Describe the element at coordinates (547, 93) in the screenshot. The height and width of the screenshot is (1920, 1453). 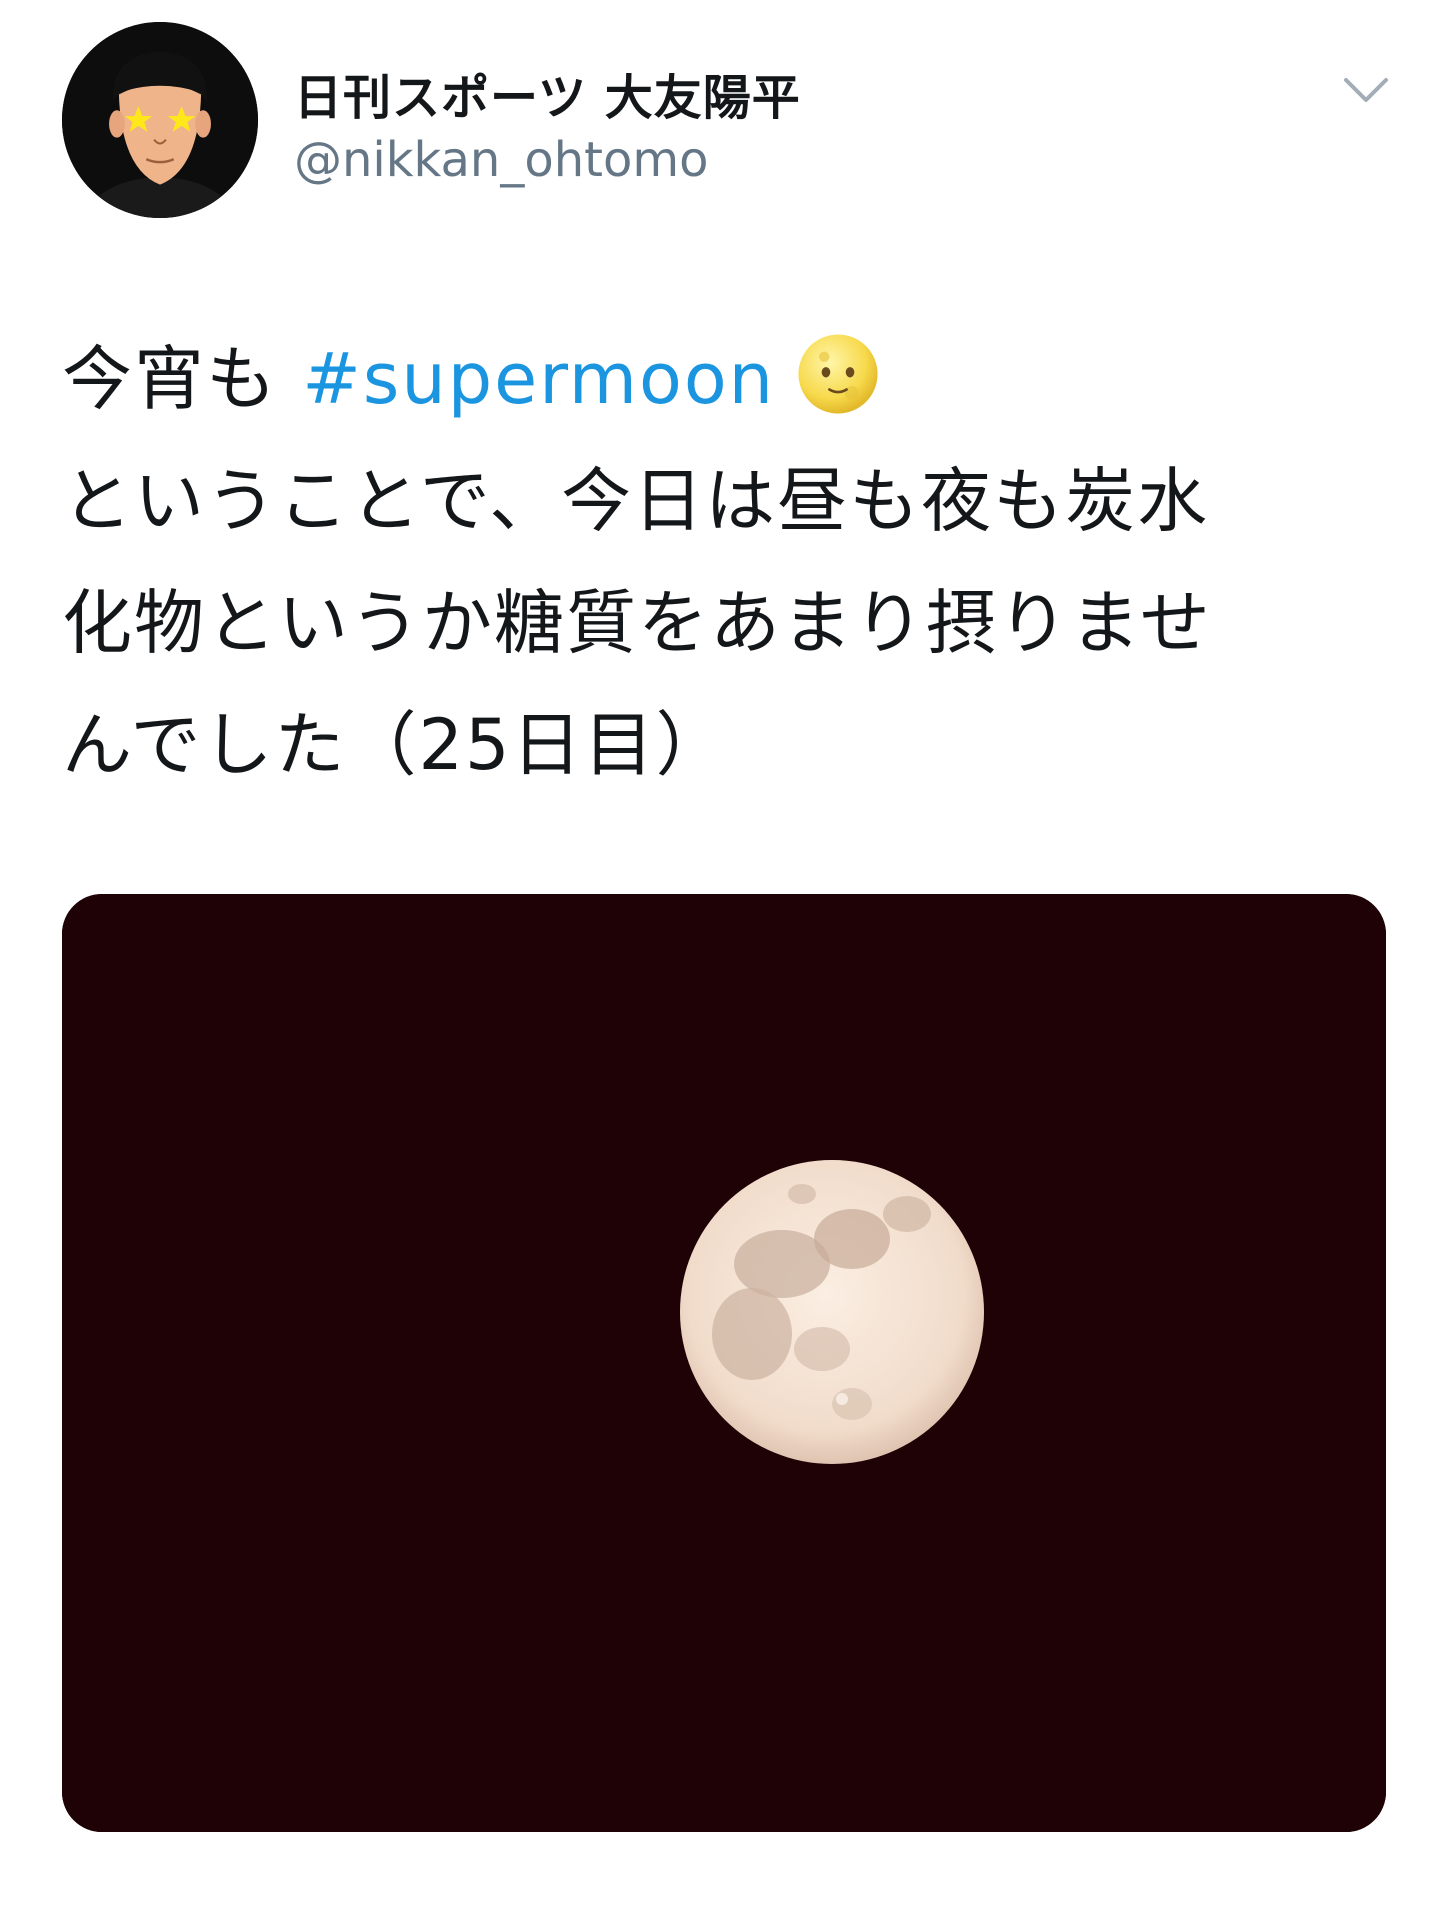
I see `author-display-name: 日刊スポーツ 大友陽平` at that location.